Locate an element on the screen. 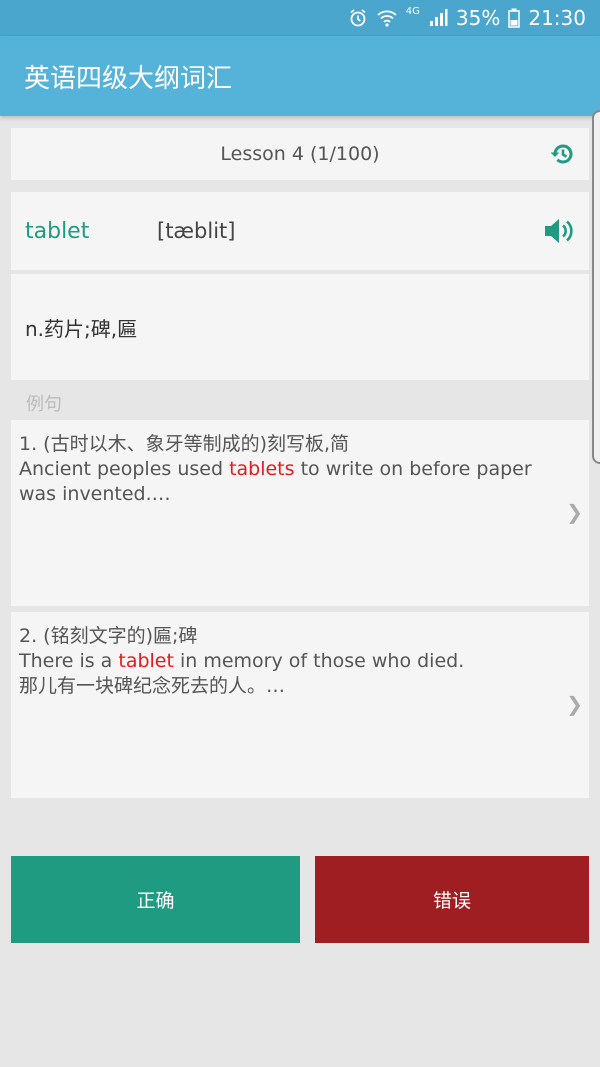 The width and height of the screenshot is (600, 1067). lesson-header: Lesson 4 (1/100) is located at coordinates (300, 154).